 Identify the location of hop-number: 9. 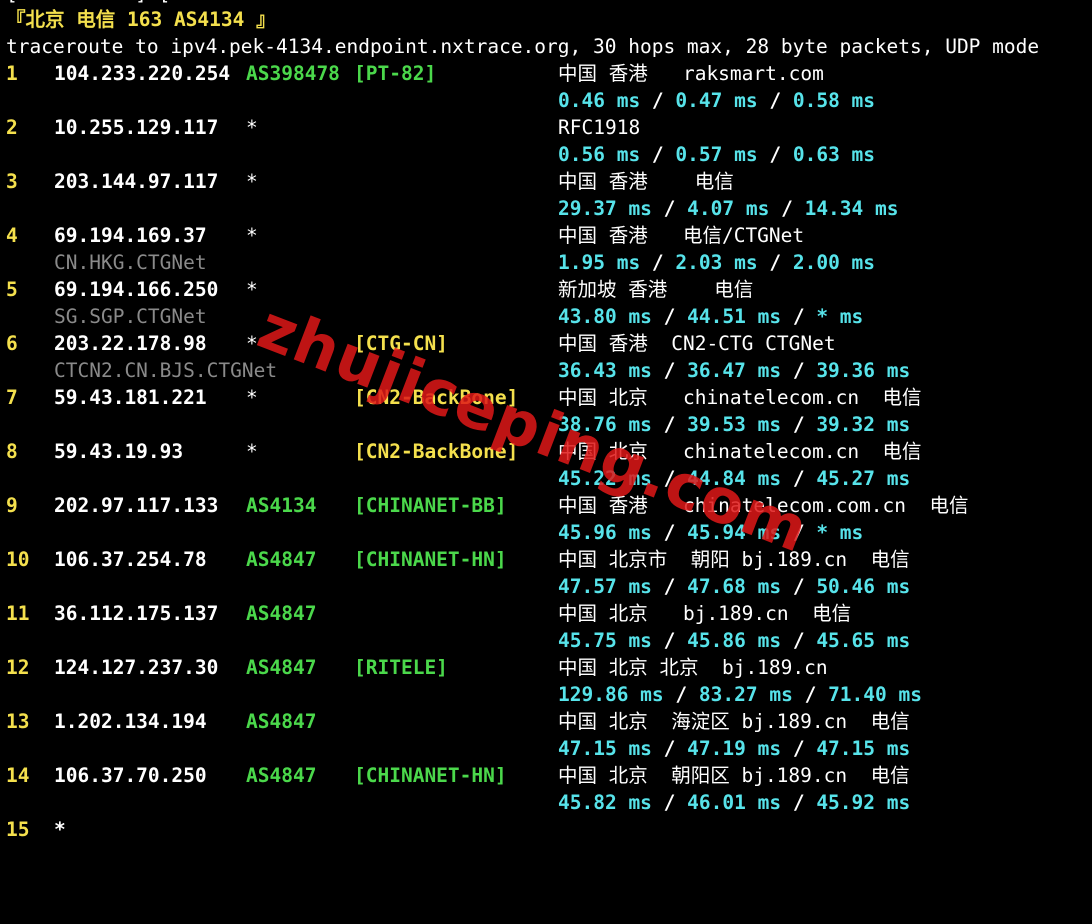
(12, 505).